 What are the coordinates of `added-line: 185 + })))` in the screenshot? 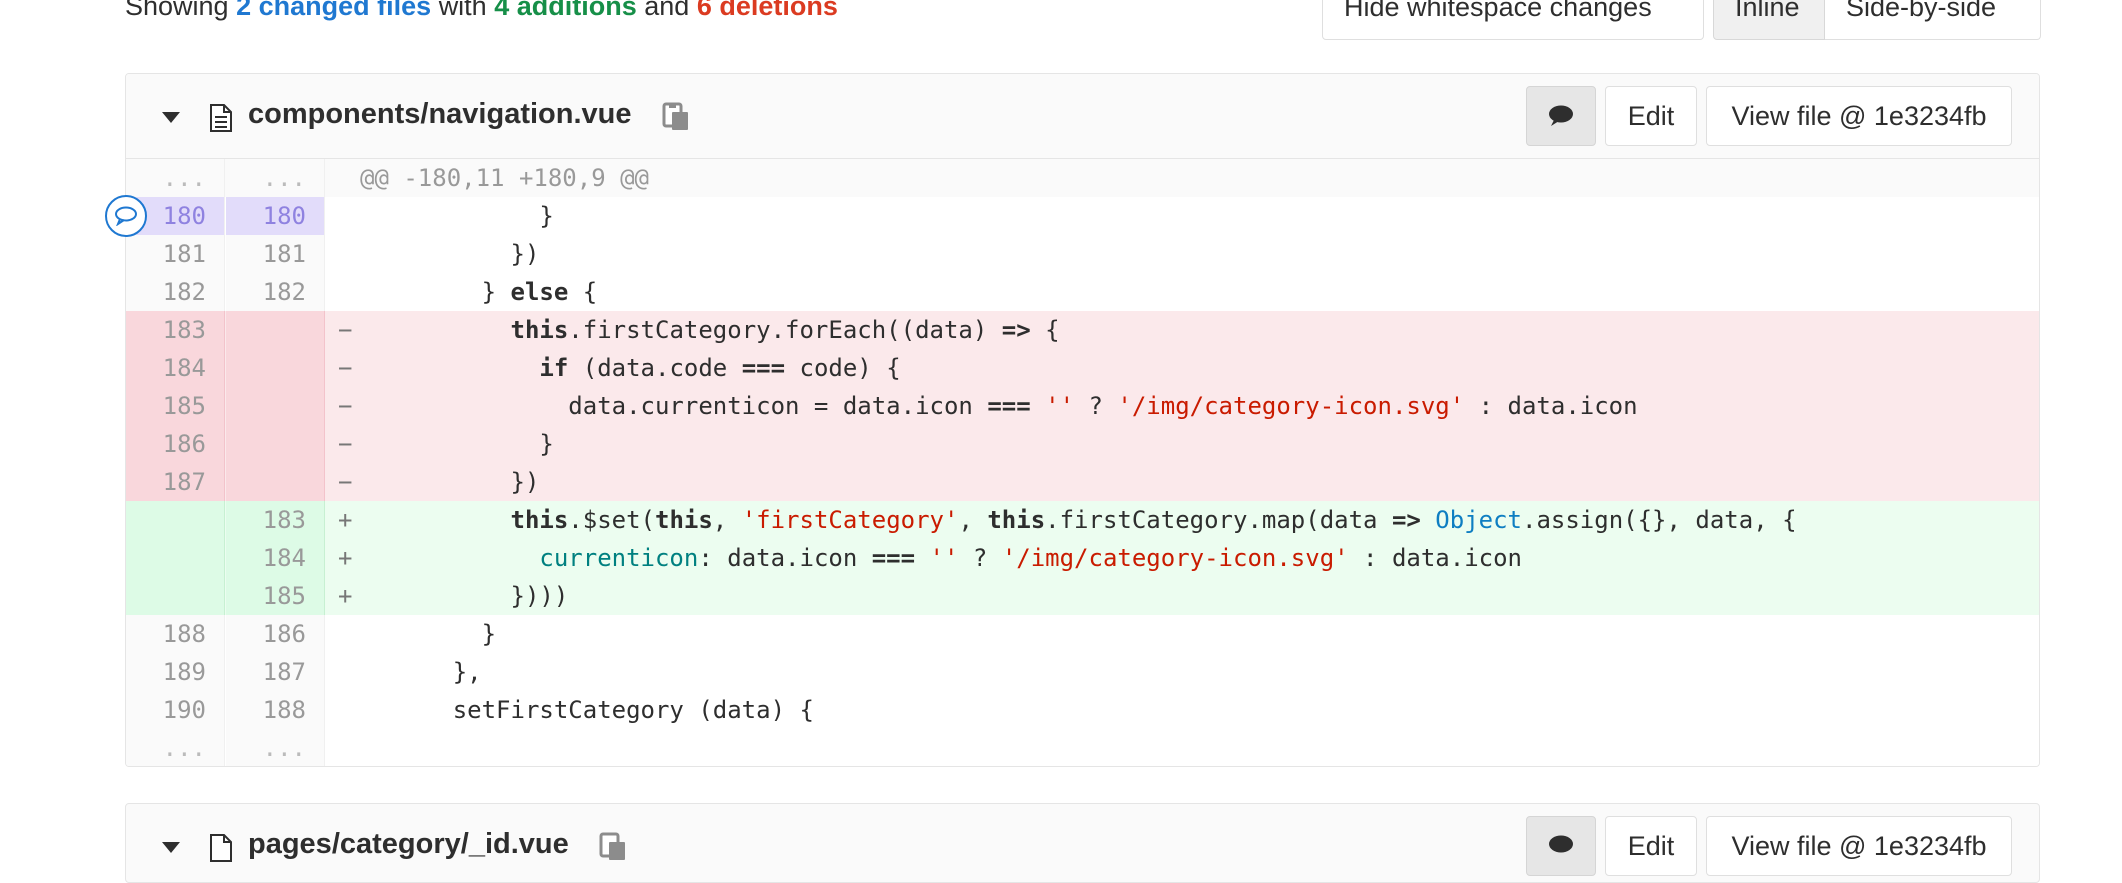 It's located at (1082, 596).